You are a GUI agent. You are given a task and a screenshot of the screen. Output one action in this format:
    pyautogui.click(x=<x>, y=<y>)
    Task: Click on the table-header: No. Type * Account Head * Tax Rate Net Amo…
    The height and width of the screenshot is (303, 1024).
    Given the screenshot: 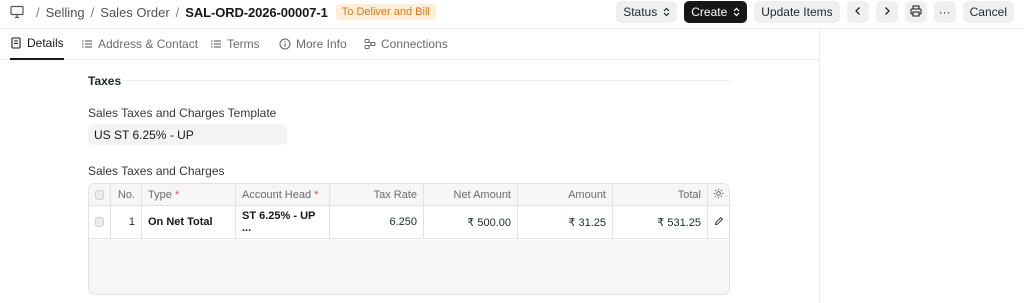 What is the action you would take?
    pyautogui.click(x=409, y=195)
    